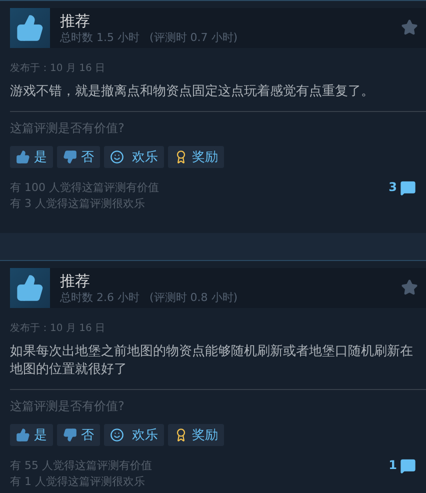  What do you see at coordinates (192, 92) in the screenshot?
I see `review-text: 游戏不错，就是撤离点和物资点固定这点玩着感觉有点重复了。` at bounding box center [192, 92].